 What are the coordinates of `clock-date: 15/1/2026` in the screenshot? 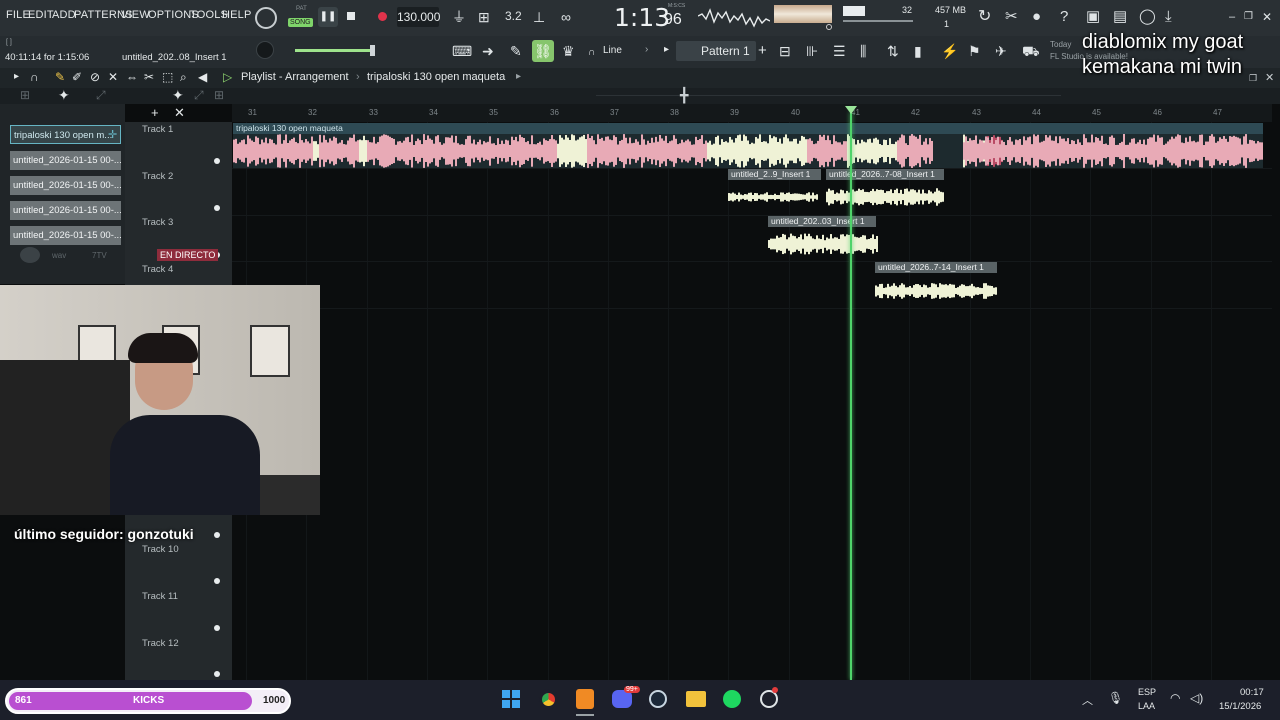 It's located at (1240, 706).